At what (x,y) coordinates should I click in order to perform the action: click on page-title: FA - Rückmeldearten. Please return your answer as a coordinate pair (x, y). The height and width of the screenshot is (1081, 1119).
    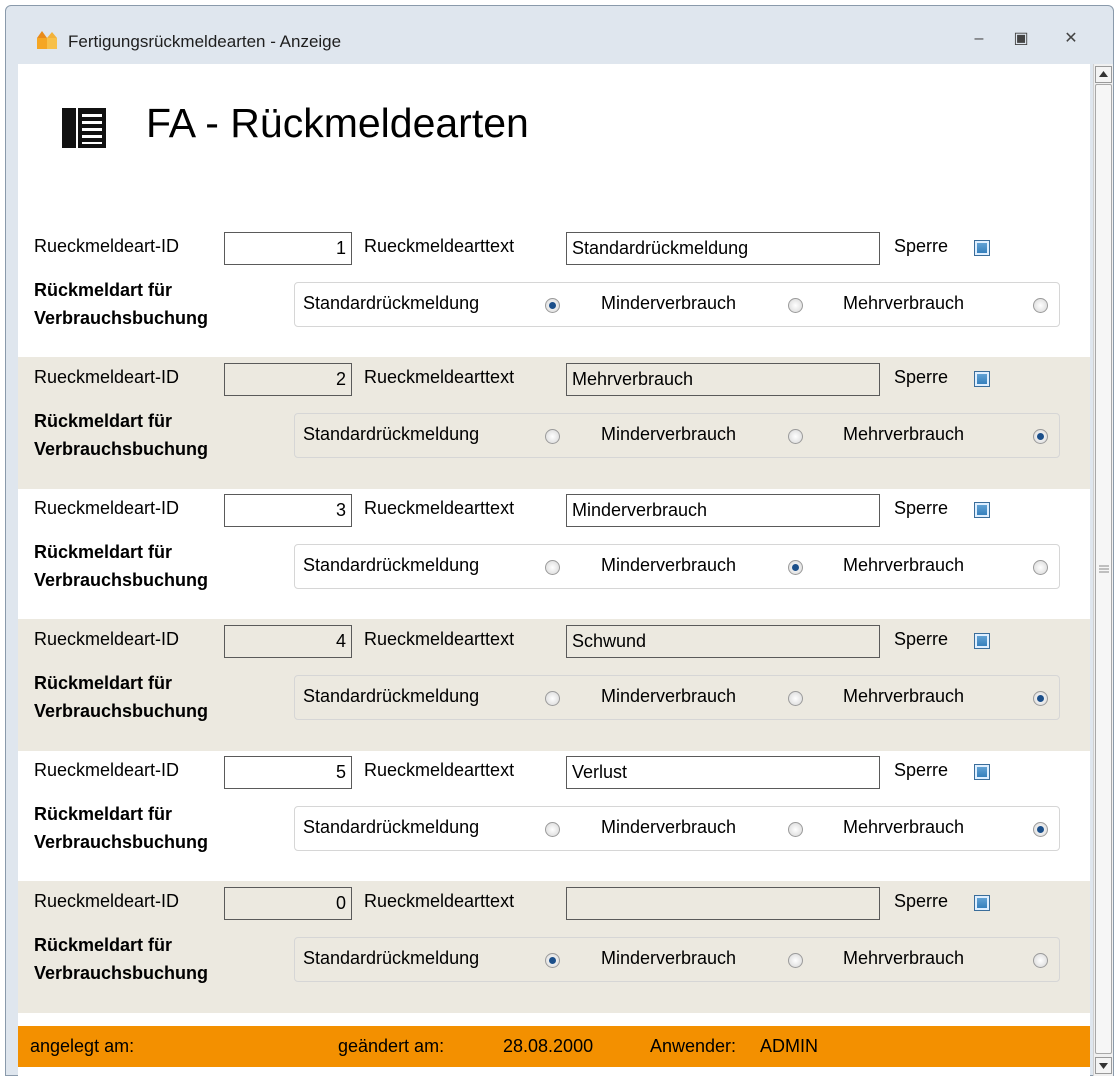
    Looking at the image, I should click on (337, 123).